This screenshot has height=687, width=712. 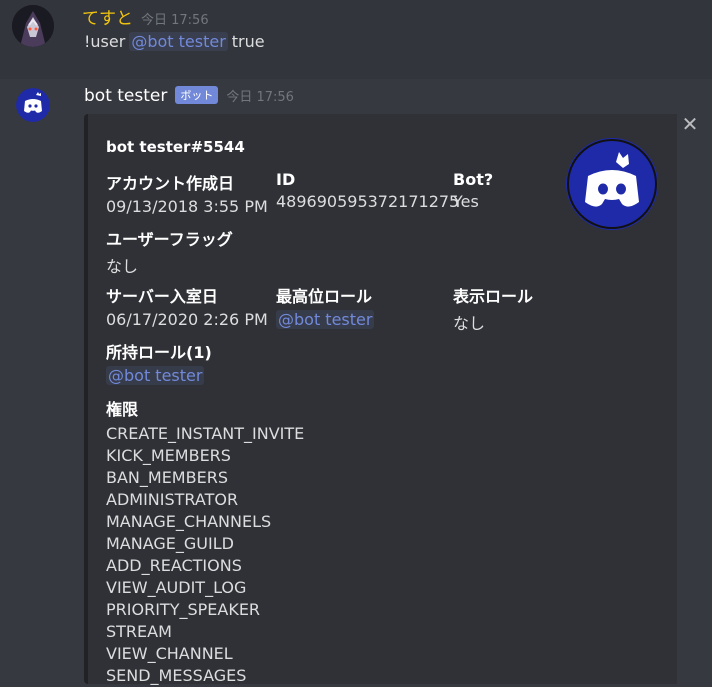 What do you see at coordinates (159, 352) in the screenshot?
I see `field-name: 所持ロール(1)` at bounding box center [159, 352].